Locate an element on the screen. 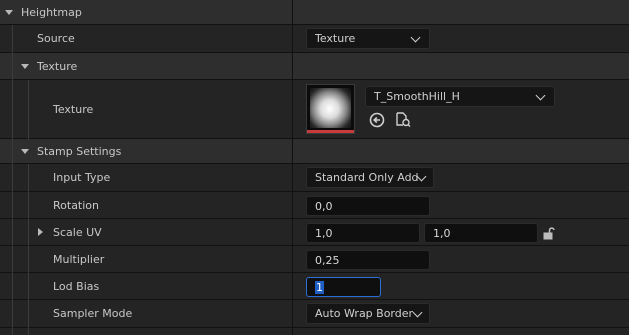 This screenshot has width=629, height=335. property-label: Lod Bias is located at coordinates (76, 286).